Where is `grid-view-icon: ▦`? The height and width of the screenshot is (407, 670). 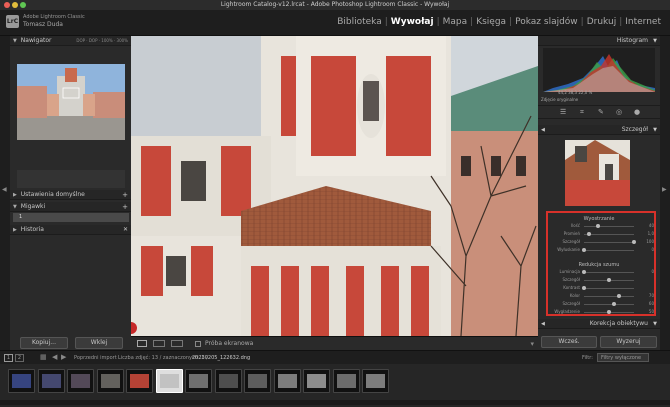
grid-view-icon: ▦ is located at coordinates (43, 357).